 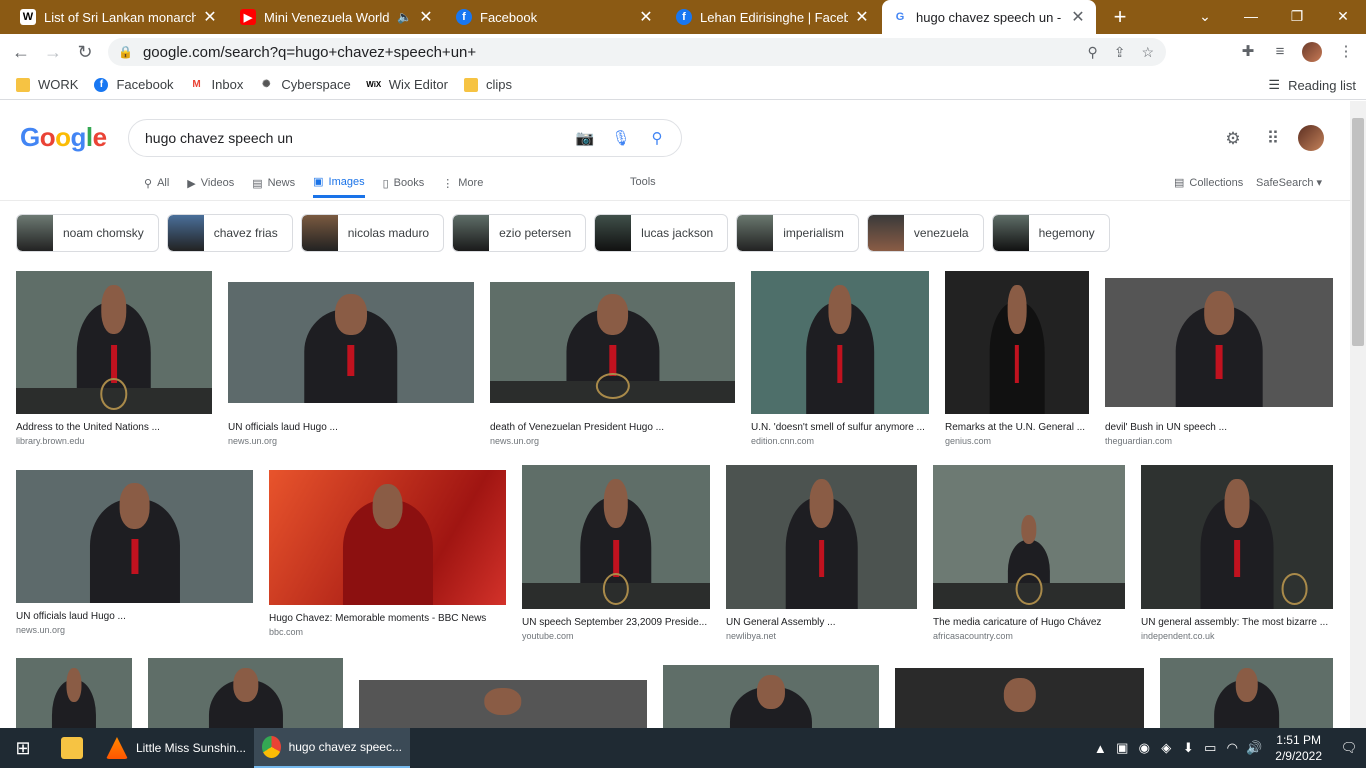 What do you see at coordinates (1092, 52) in the screenshot?
I see `zoom-icon: ⚲` at bounding box center [1092, 52].